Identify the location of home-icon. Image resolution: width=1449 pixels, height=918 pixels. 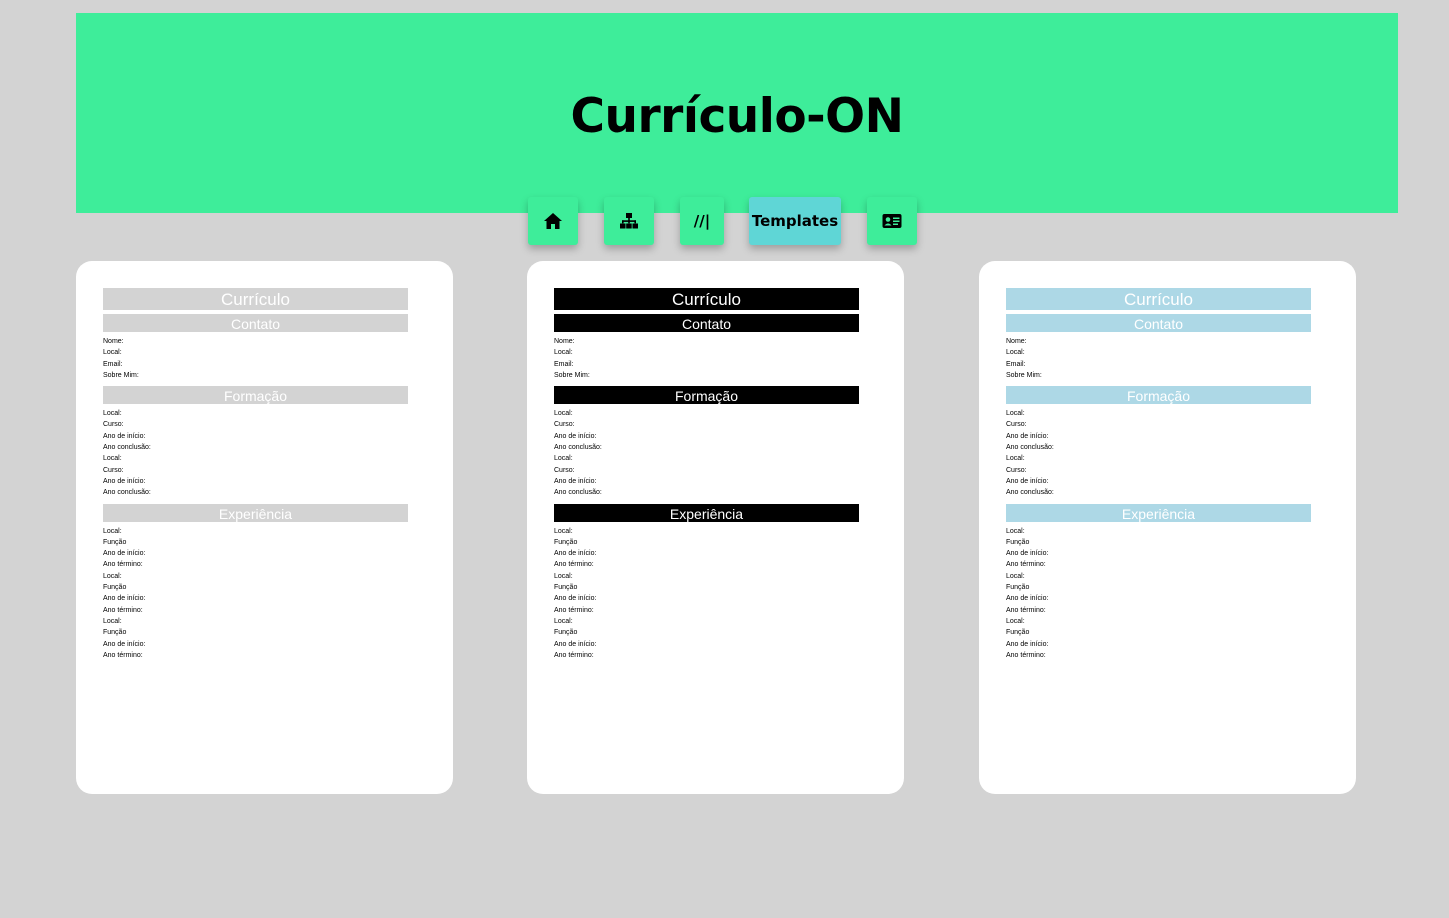
(553, 221).